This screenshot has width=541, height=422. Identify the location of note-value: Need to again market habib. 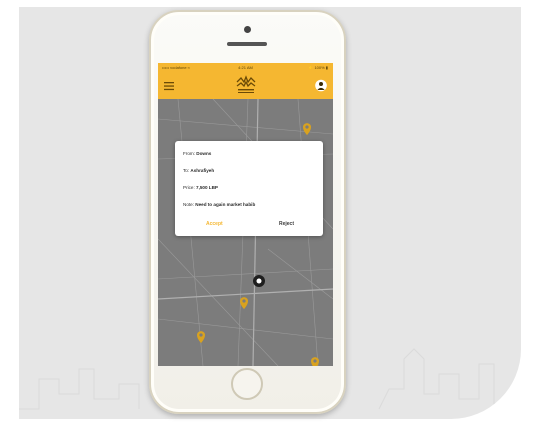
(225, 204).